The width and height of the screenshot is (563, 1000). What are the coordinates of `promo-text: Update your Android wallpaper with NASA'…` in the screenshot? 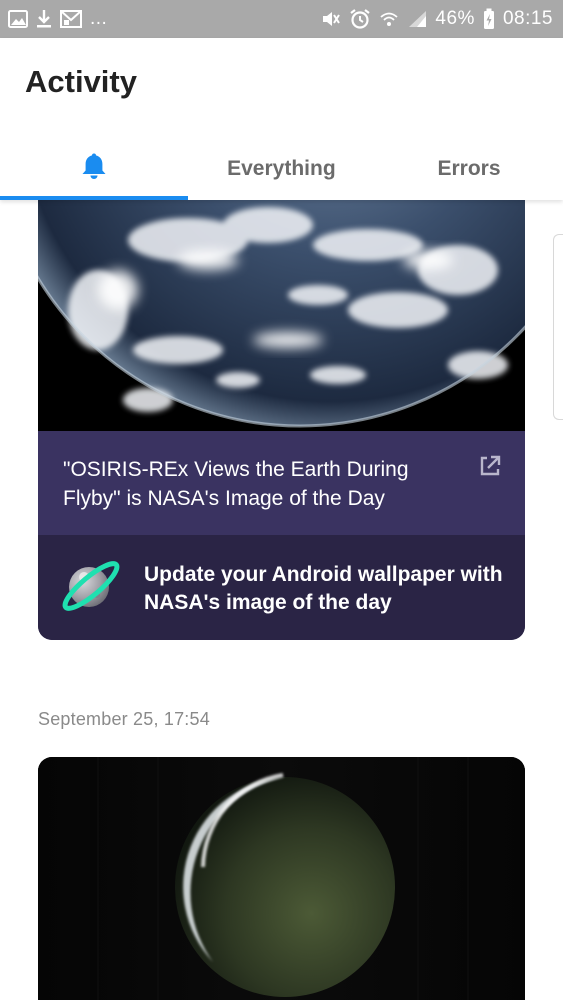 It's located at (329, 589).